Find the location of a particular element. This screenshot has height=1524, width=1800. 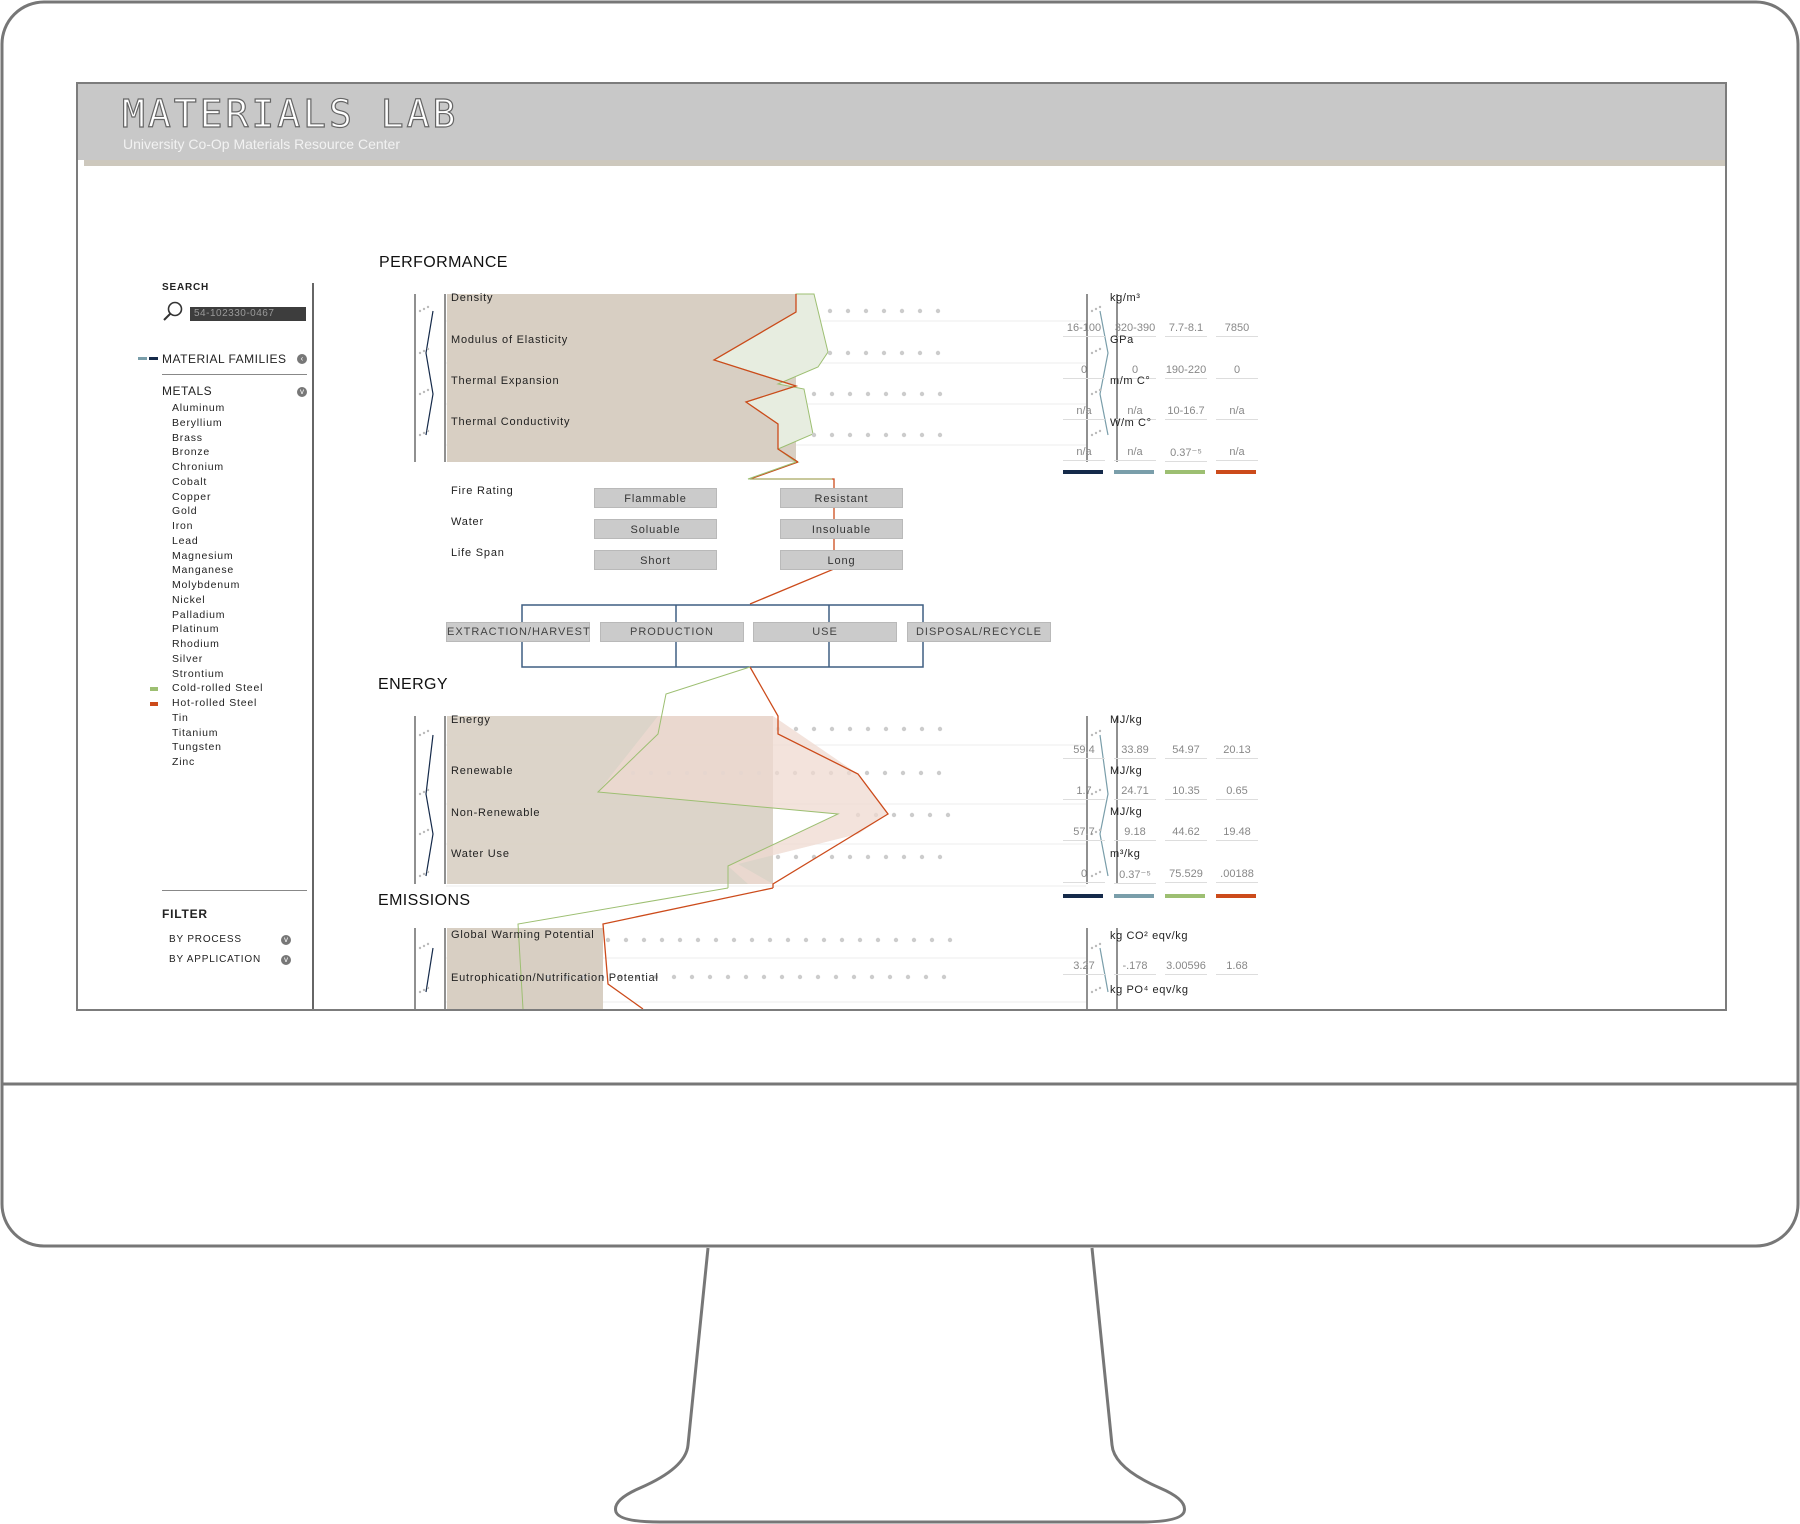

insoluable-button: Insoluable is located at coordinates (841, 529).